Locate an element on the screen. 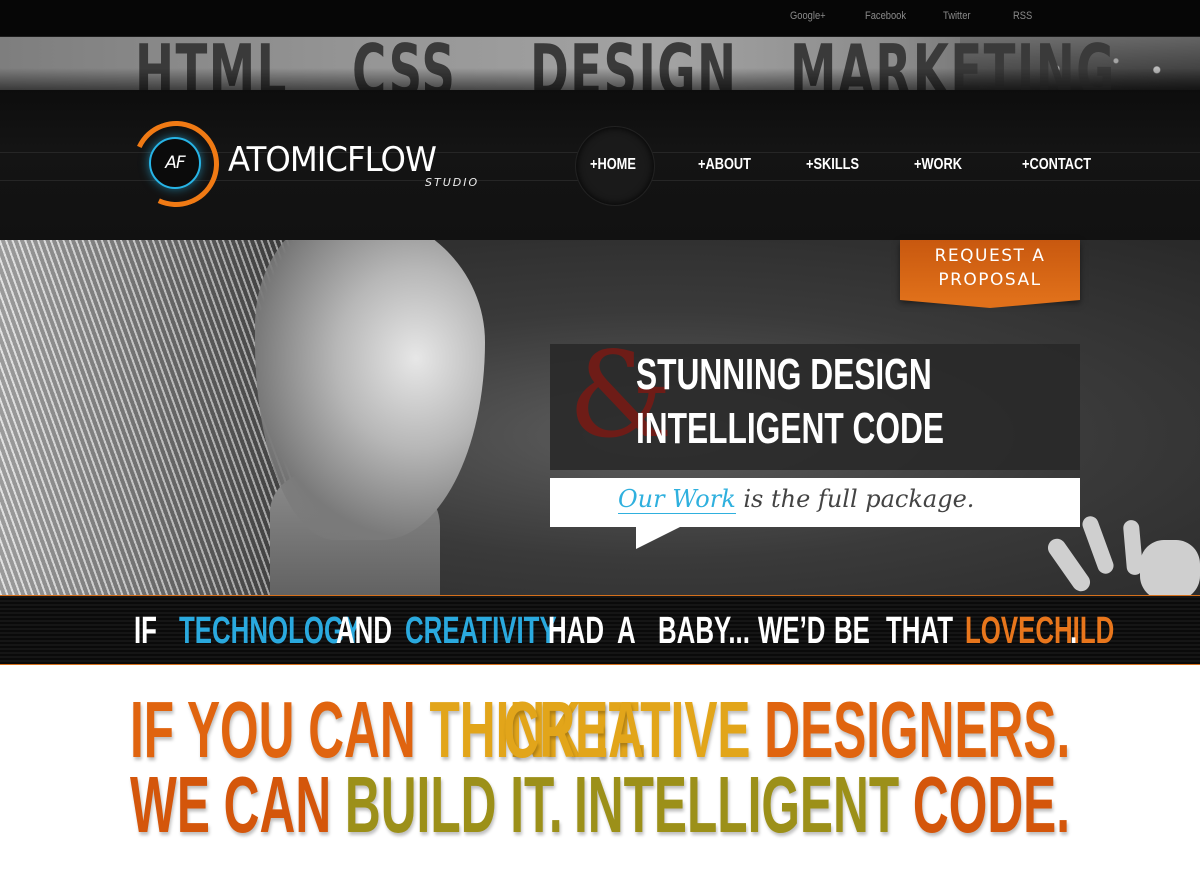 The width and height of the screenshot is (1200, 893). social-link-rss: RSS is located at coordinates (1022, 16).